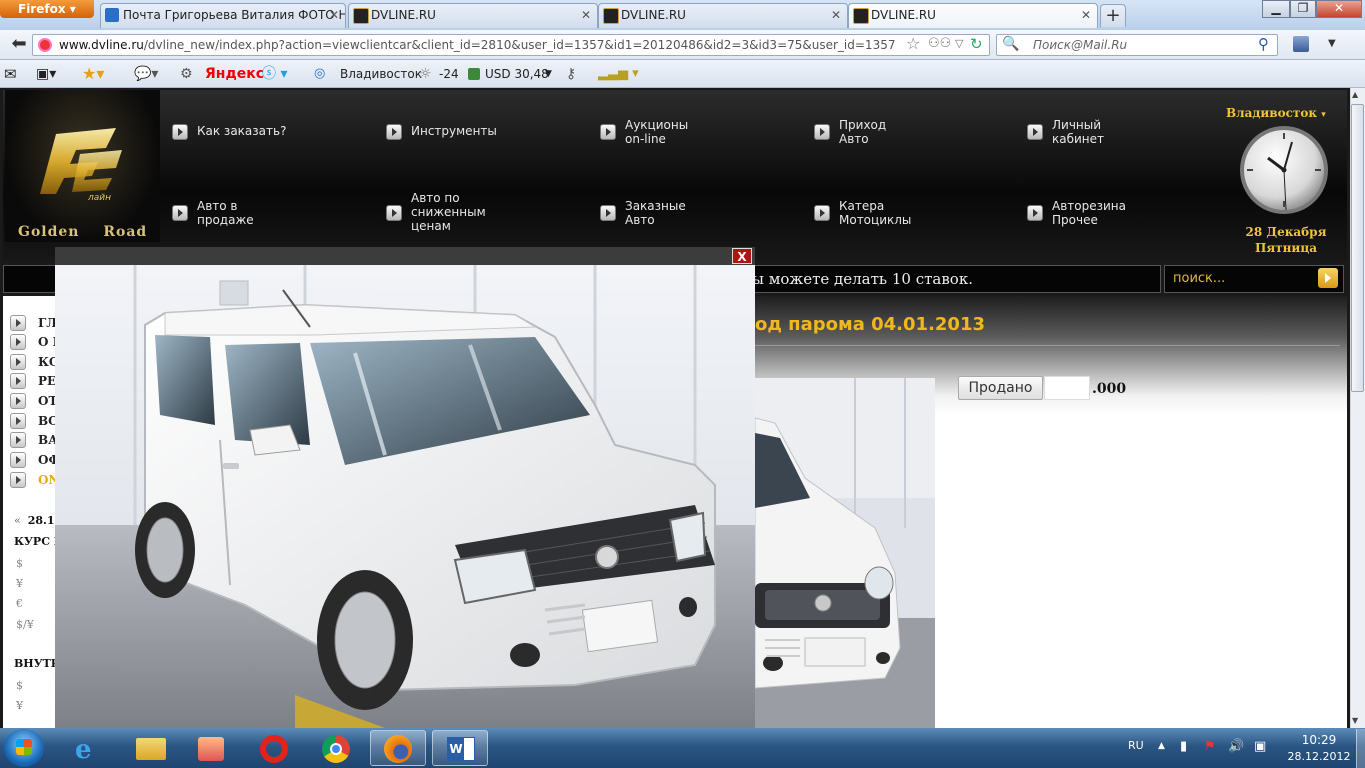  Describe the element at coordinates (939, 43) in the screenshot. I see `reader-glasses-icon: ⚇⚇` at that location.